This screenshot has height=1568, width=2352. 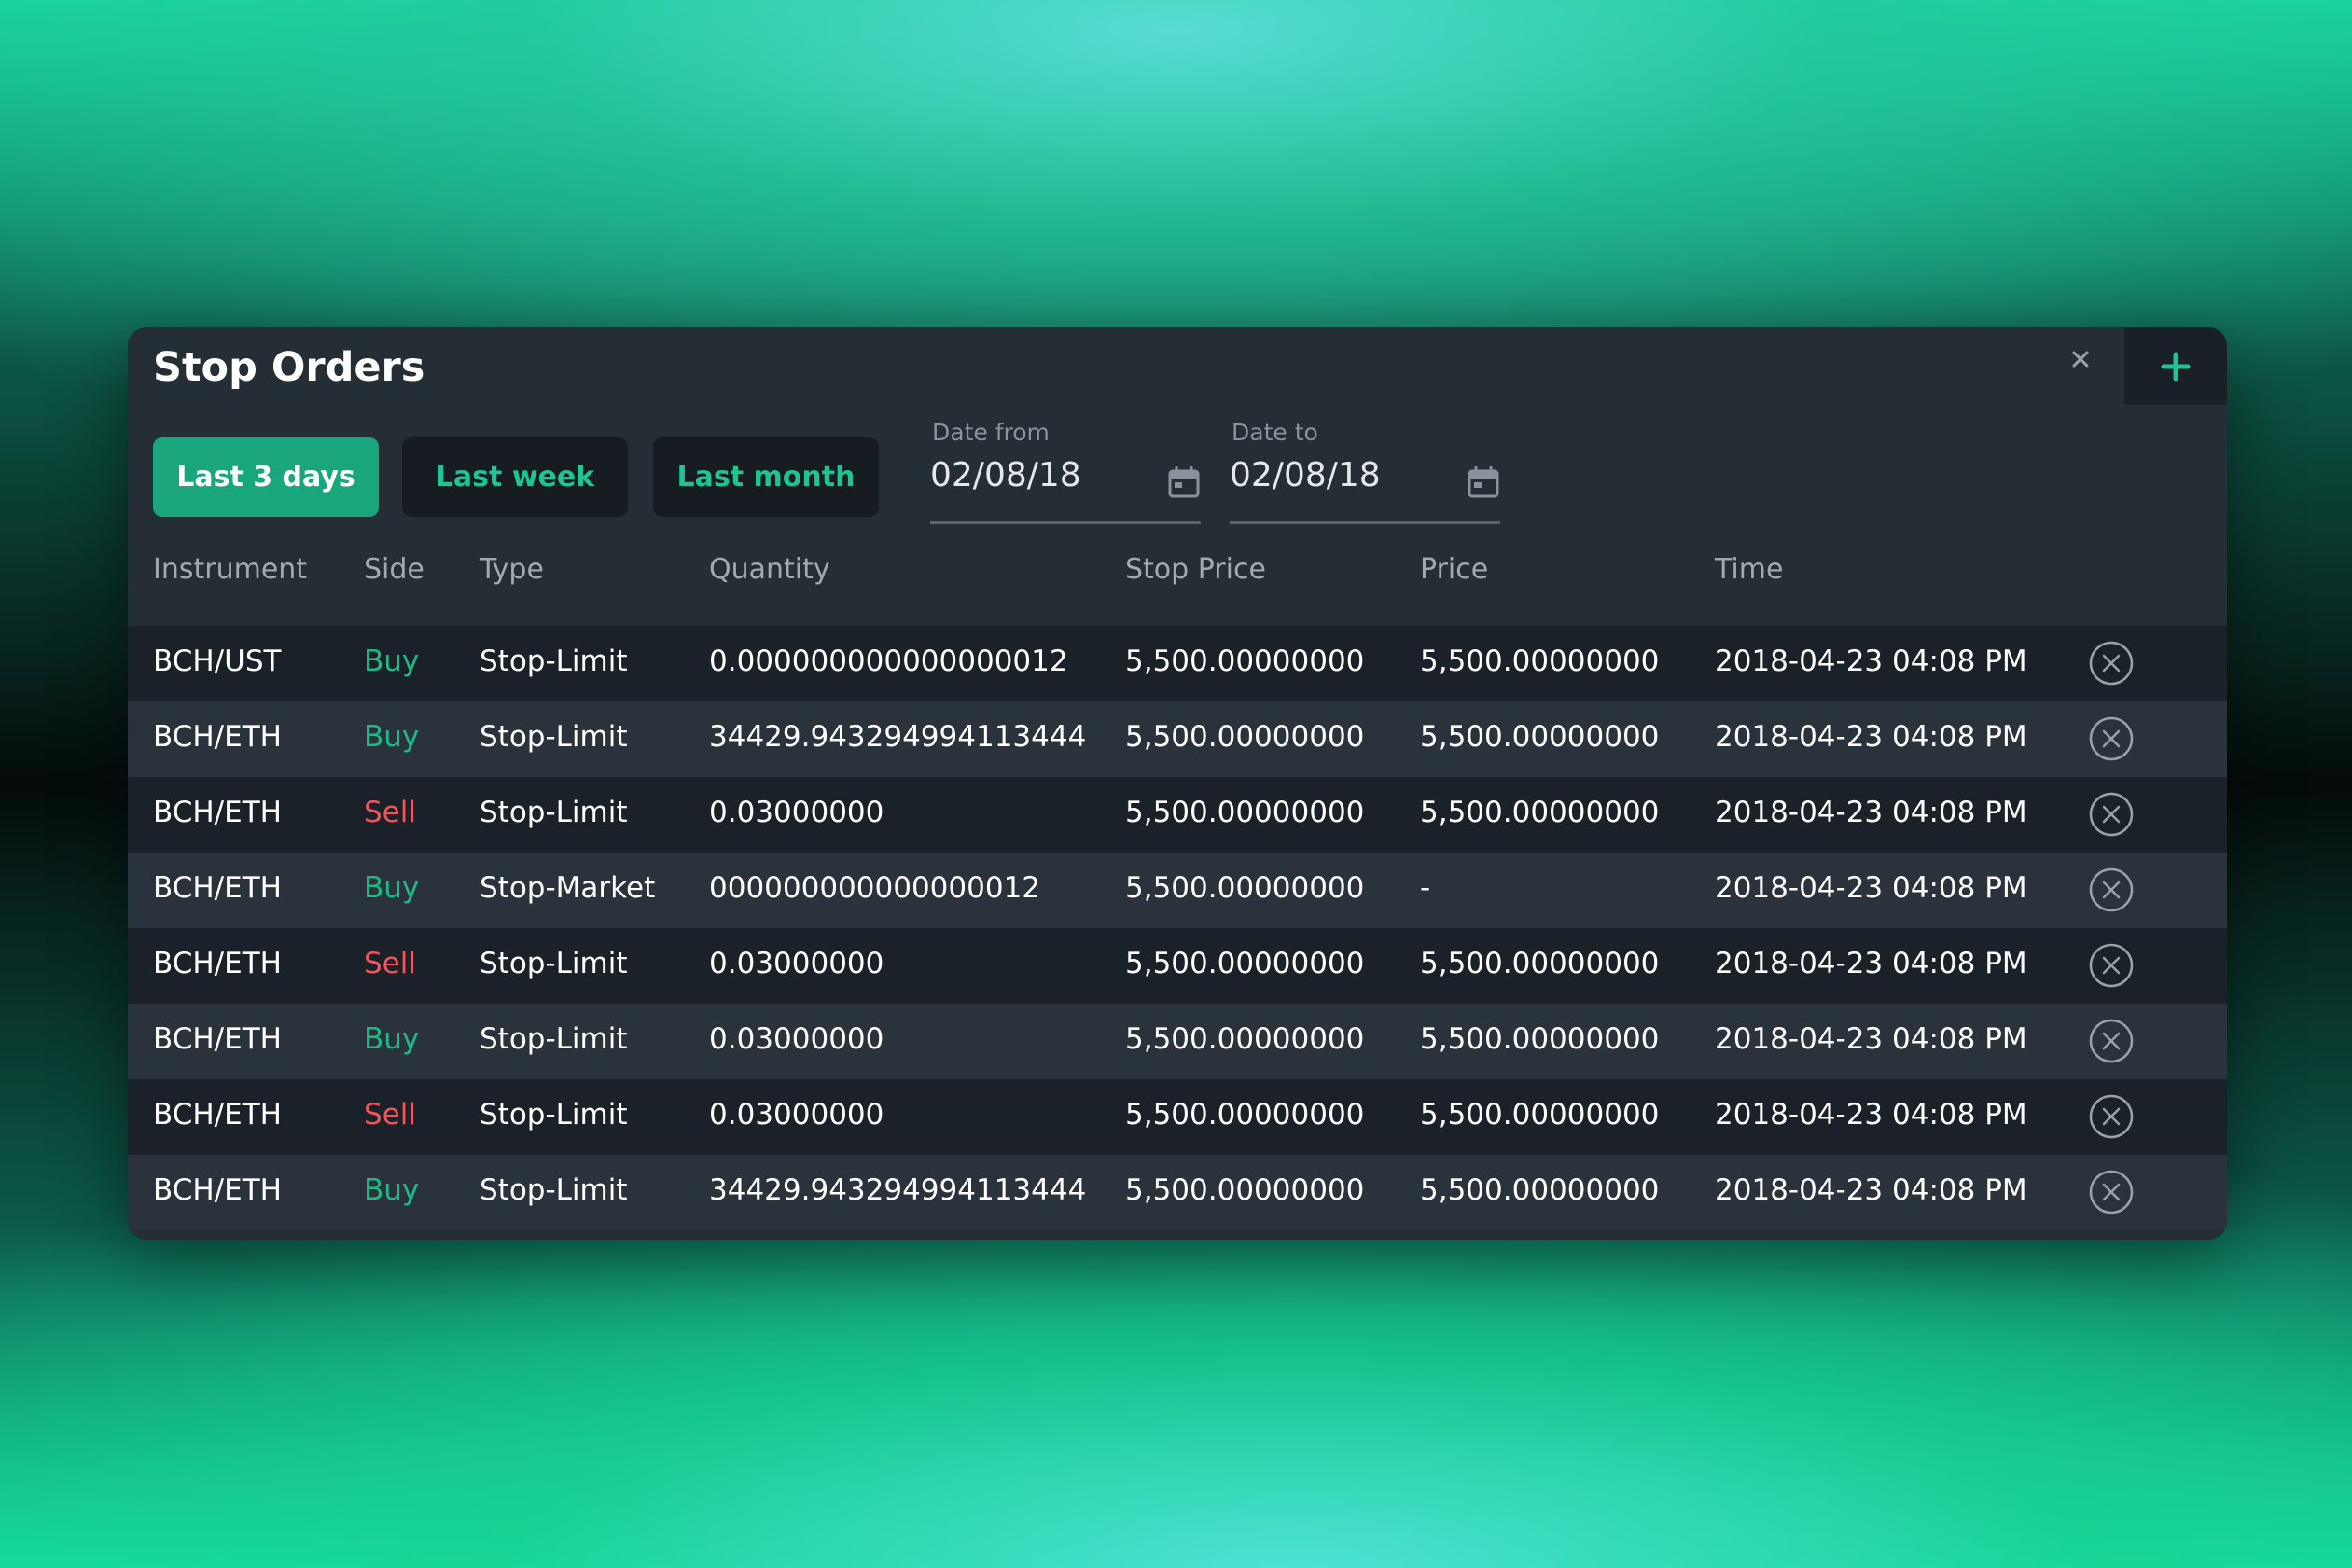 I want to click on add-order-button, so click(x=2175, y=366).